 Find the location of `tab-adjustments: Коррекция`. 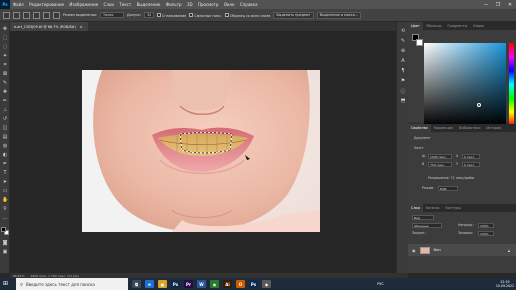

tab-adjustments: Коррекция is located at coordinates (443, 128).